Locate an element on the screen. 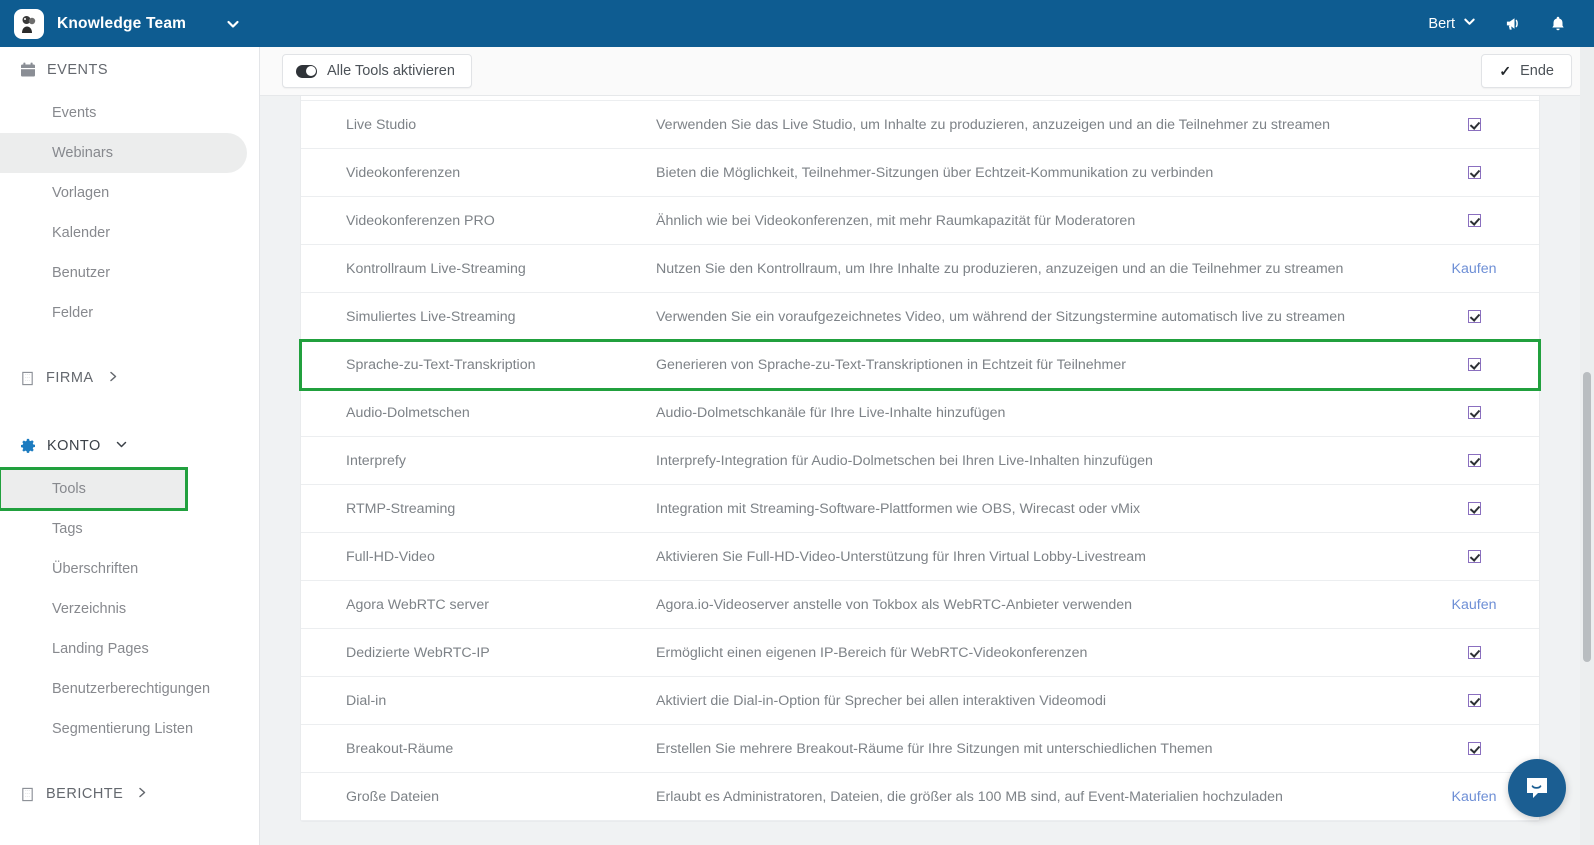  vertical-scrollbar is located at coordinates (1587, 446).